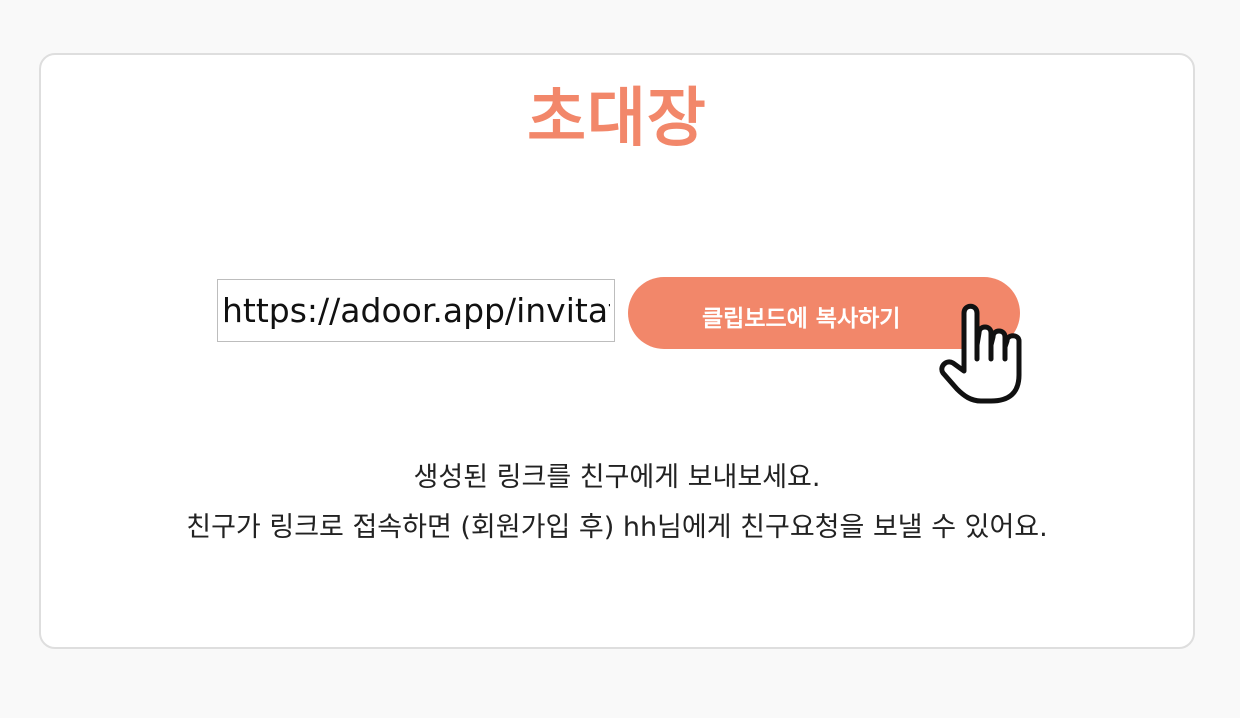 The width and height of the screenshot is (1240, 718). What do you see at coordinates (980, 353) in the screenshot?
I see `pointing-hand-icon` at bounding box center [980, 353].